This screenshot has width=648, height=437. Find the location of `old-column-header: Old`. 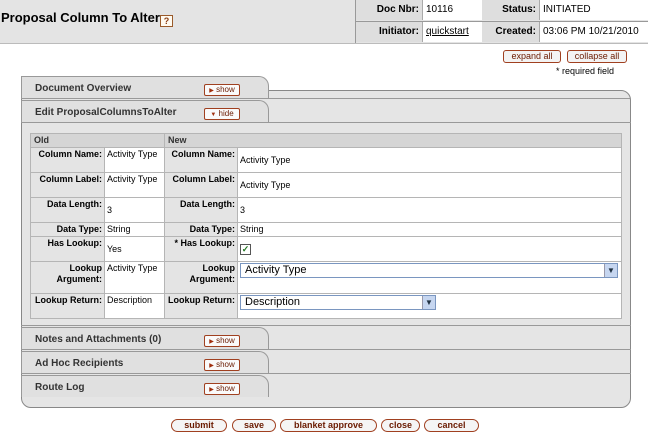

old-column-header: Old is located at coordinates (97, 140).